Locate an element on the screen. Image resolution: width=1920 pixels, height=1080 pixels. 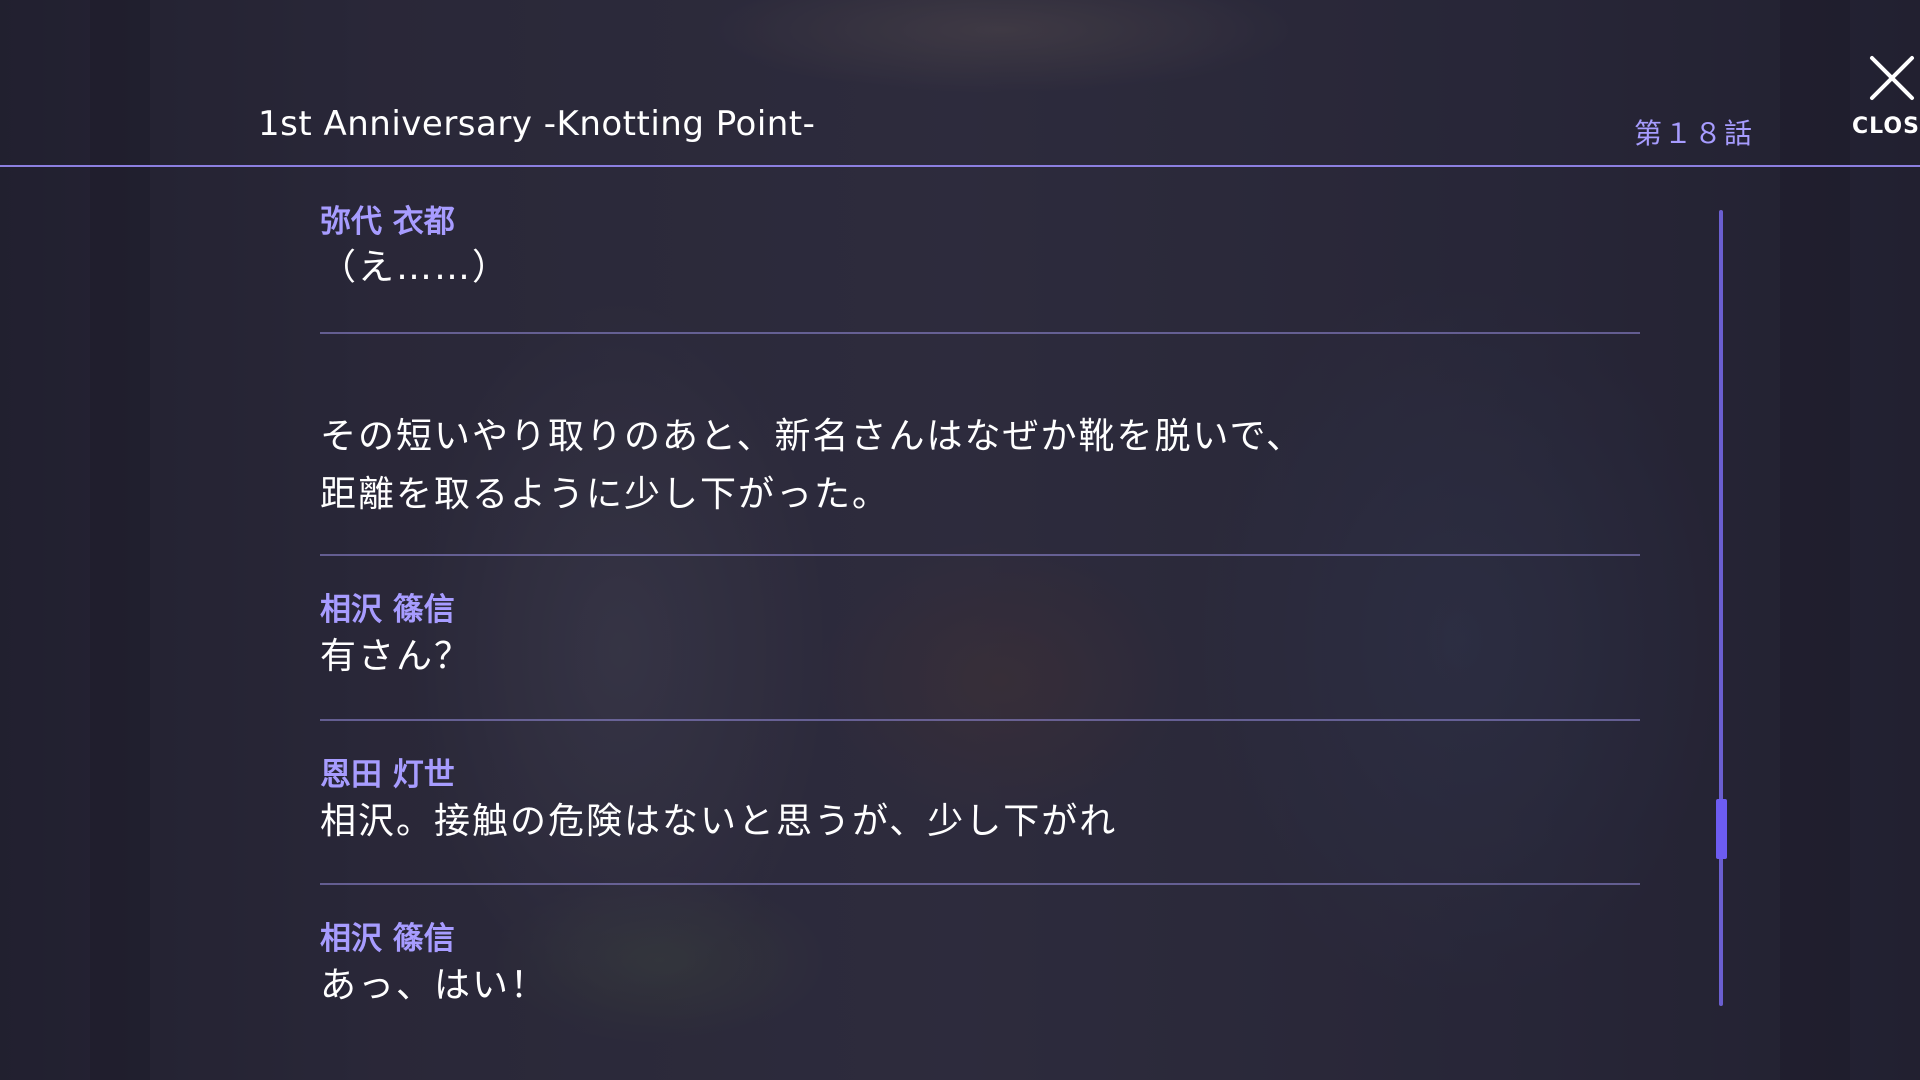
log-entry: 恩田 灯世 相沢。接触の危険はないと思うが、少し下がれ is located at coordinates (980, 803).